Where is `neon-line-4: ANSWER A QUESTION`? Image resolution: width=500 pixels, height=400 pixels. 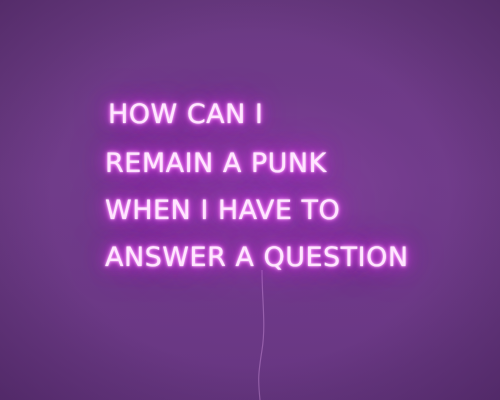 neon-line-4: ANSWER A QUESTION is located at coordinates (257, 257).